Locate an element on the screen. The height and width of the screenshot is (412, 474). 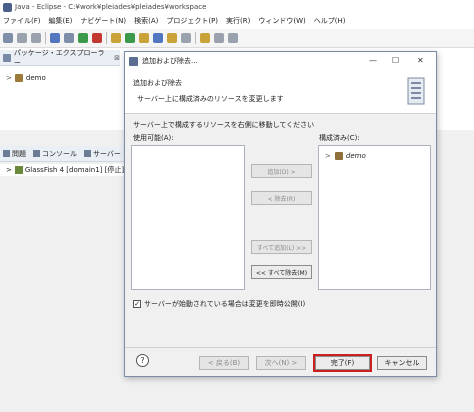
list-item: > demo is located at coordinates (374, 156).